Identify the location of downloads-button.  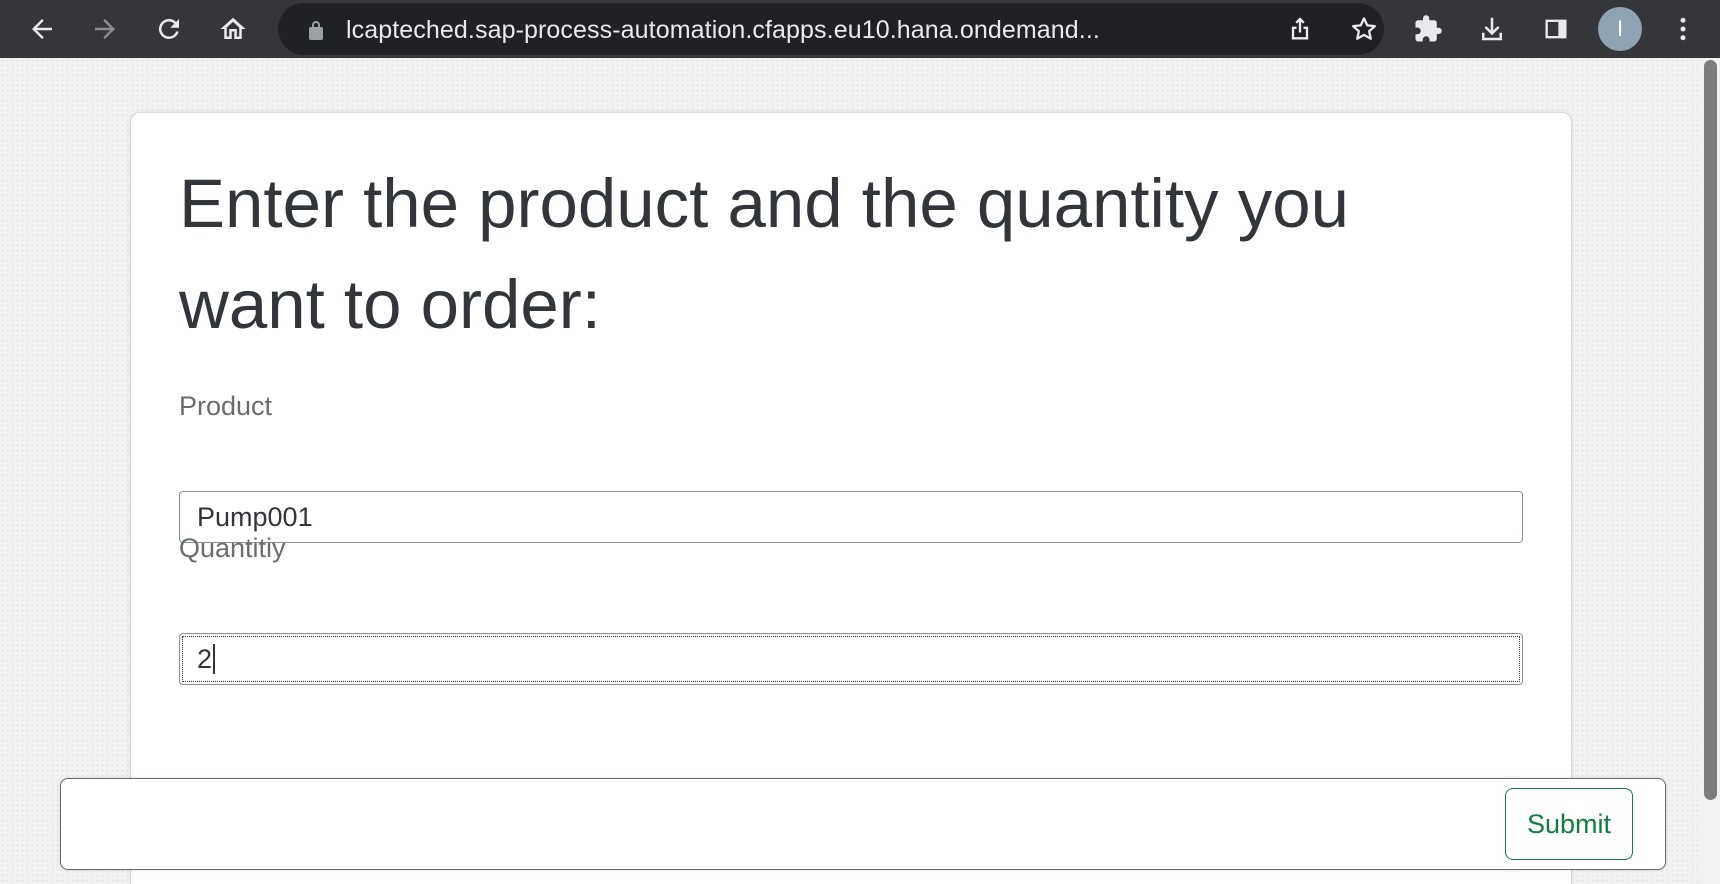
(1492, 29).